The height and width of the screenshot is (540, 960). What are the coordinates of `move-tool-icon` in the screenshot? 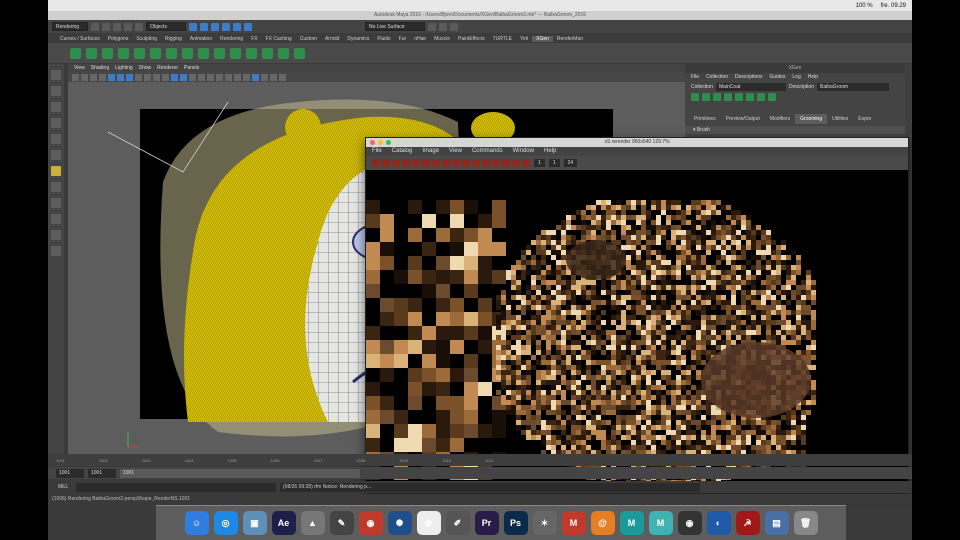 It's located at (56, 123).